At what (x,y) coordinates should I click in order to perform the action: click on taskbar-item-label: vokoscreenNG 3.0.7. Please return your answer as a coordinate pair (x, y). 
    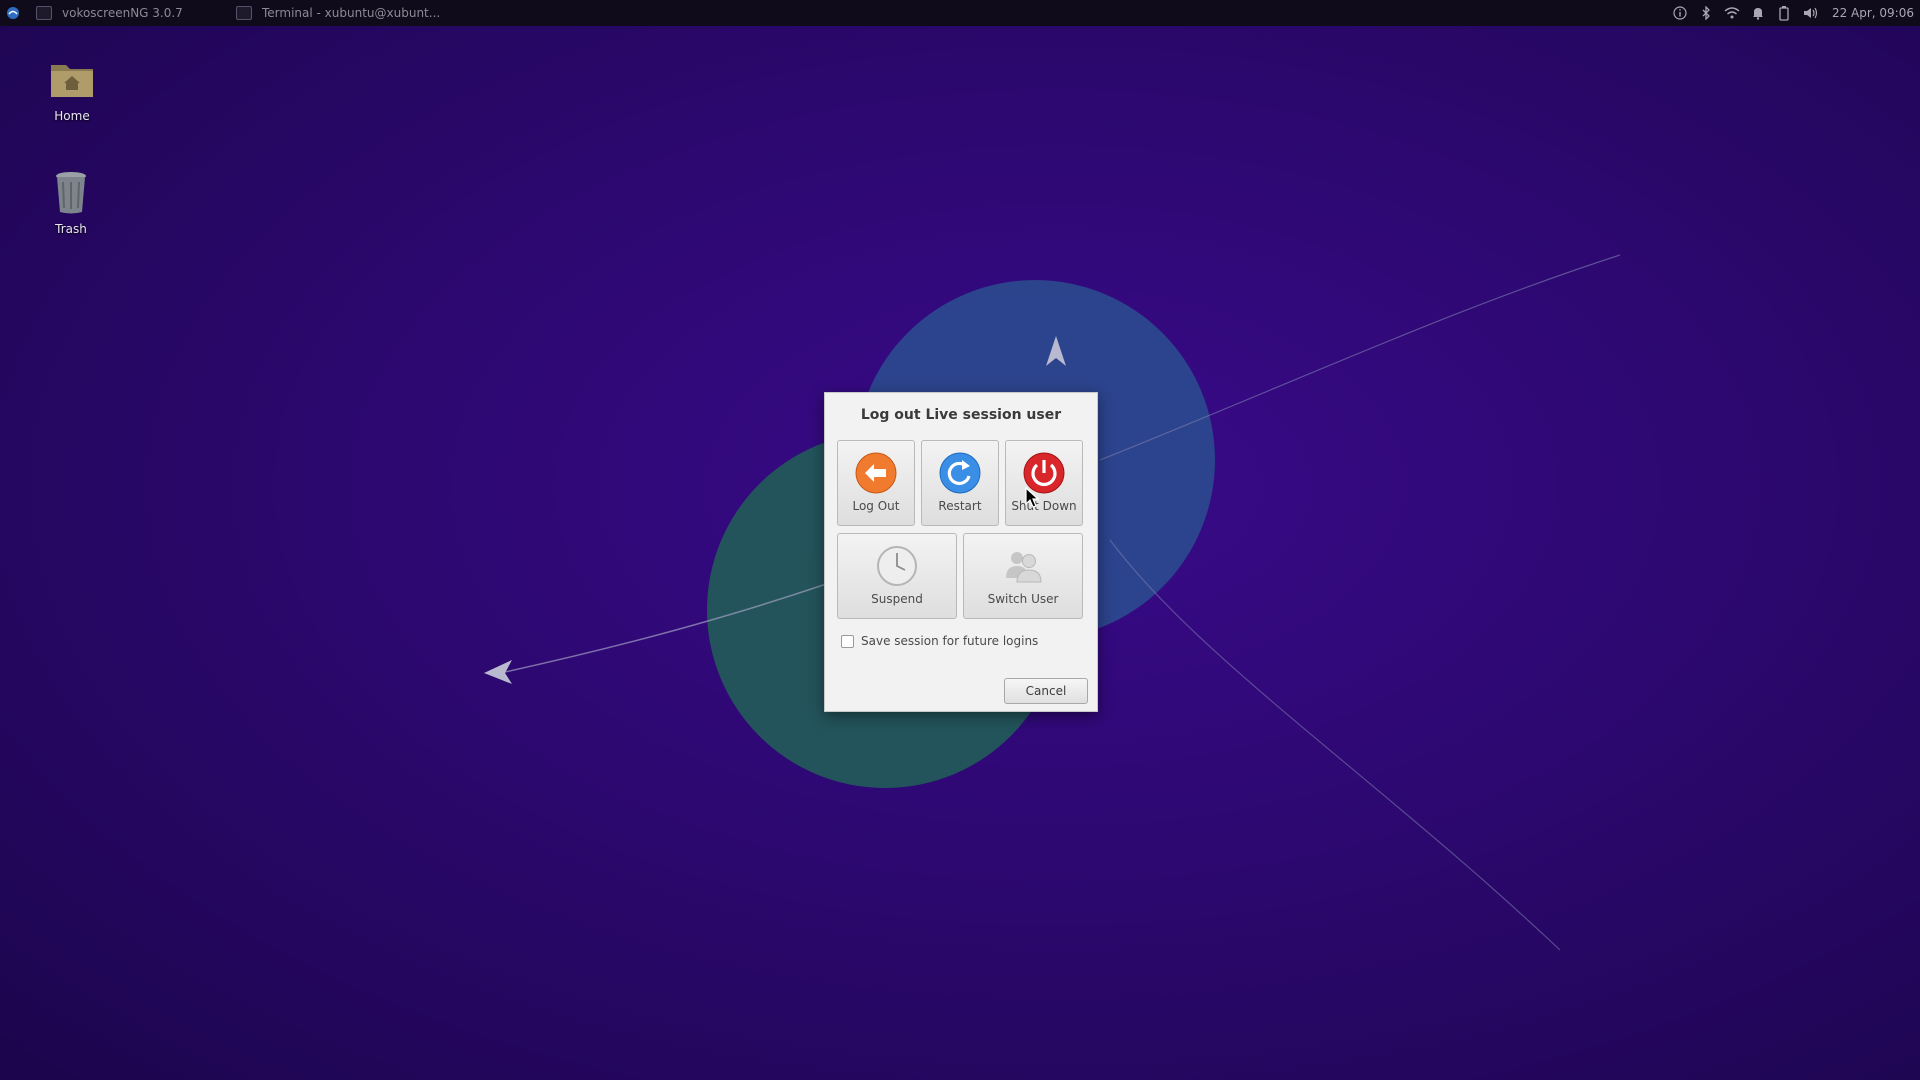
    Looking at the image, I should click on (122, 13).